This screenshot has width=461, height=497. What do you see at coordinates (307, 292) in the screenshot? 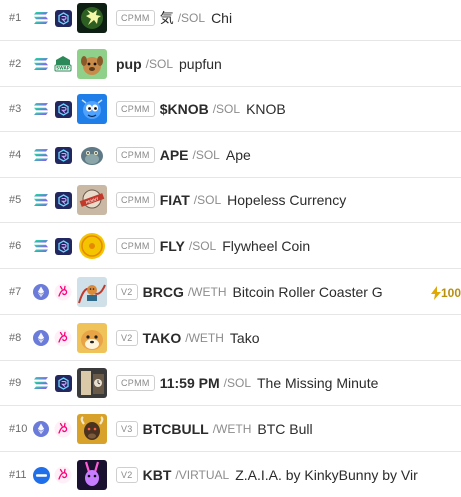
I see `token-name: Bitcoin Roller Coaster G` at bounding box center [307, 292].